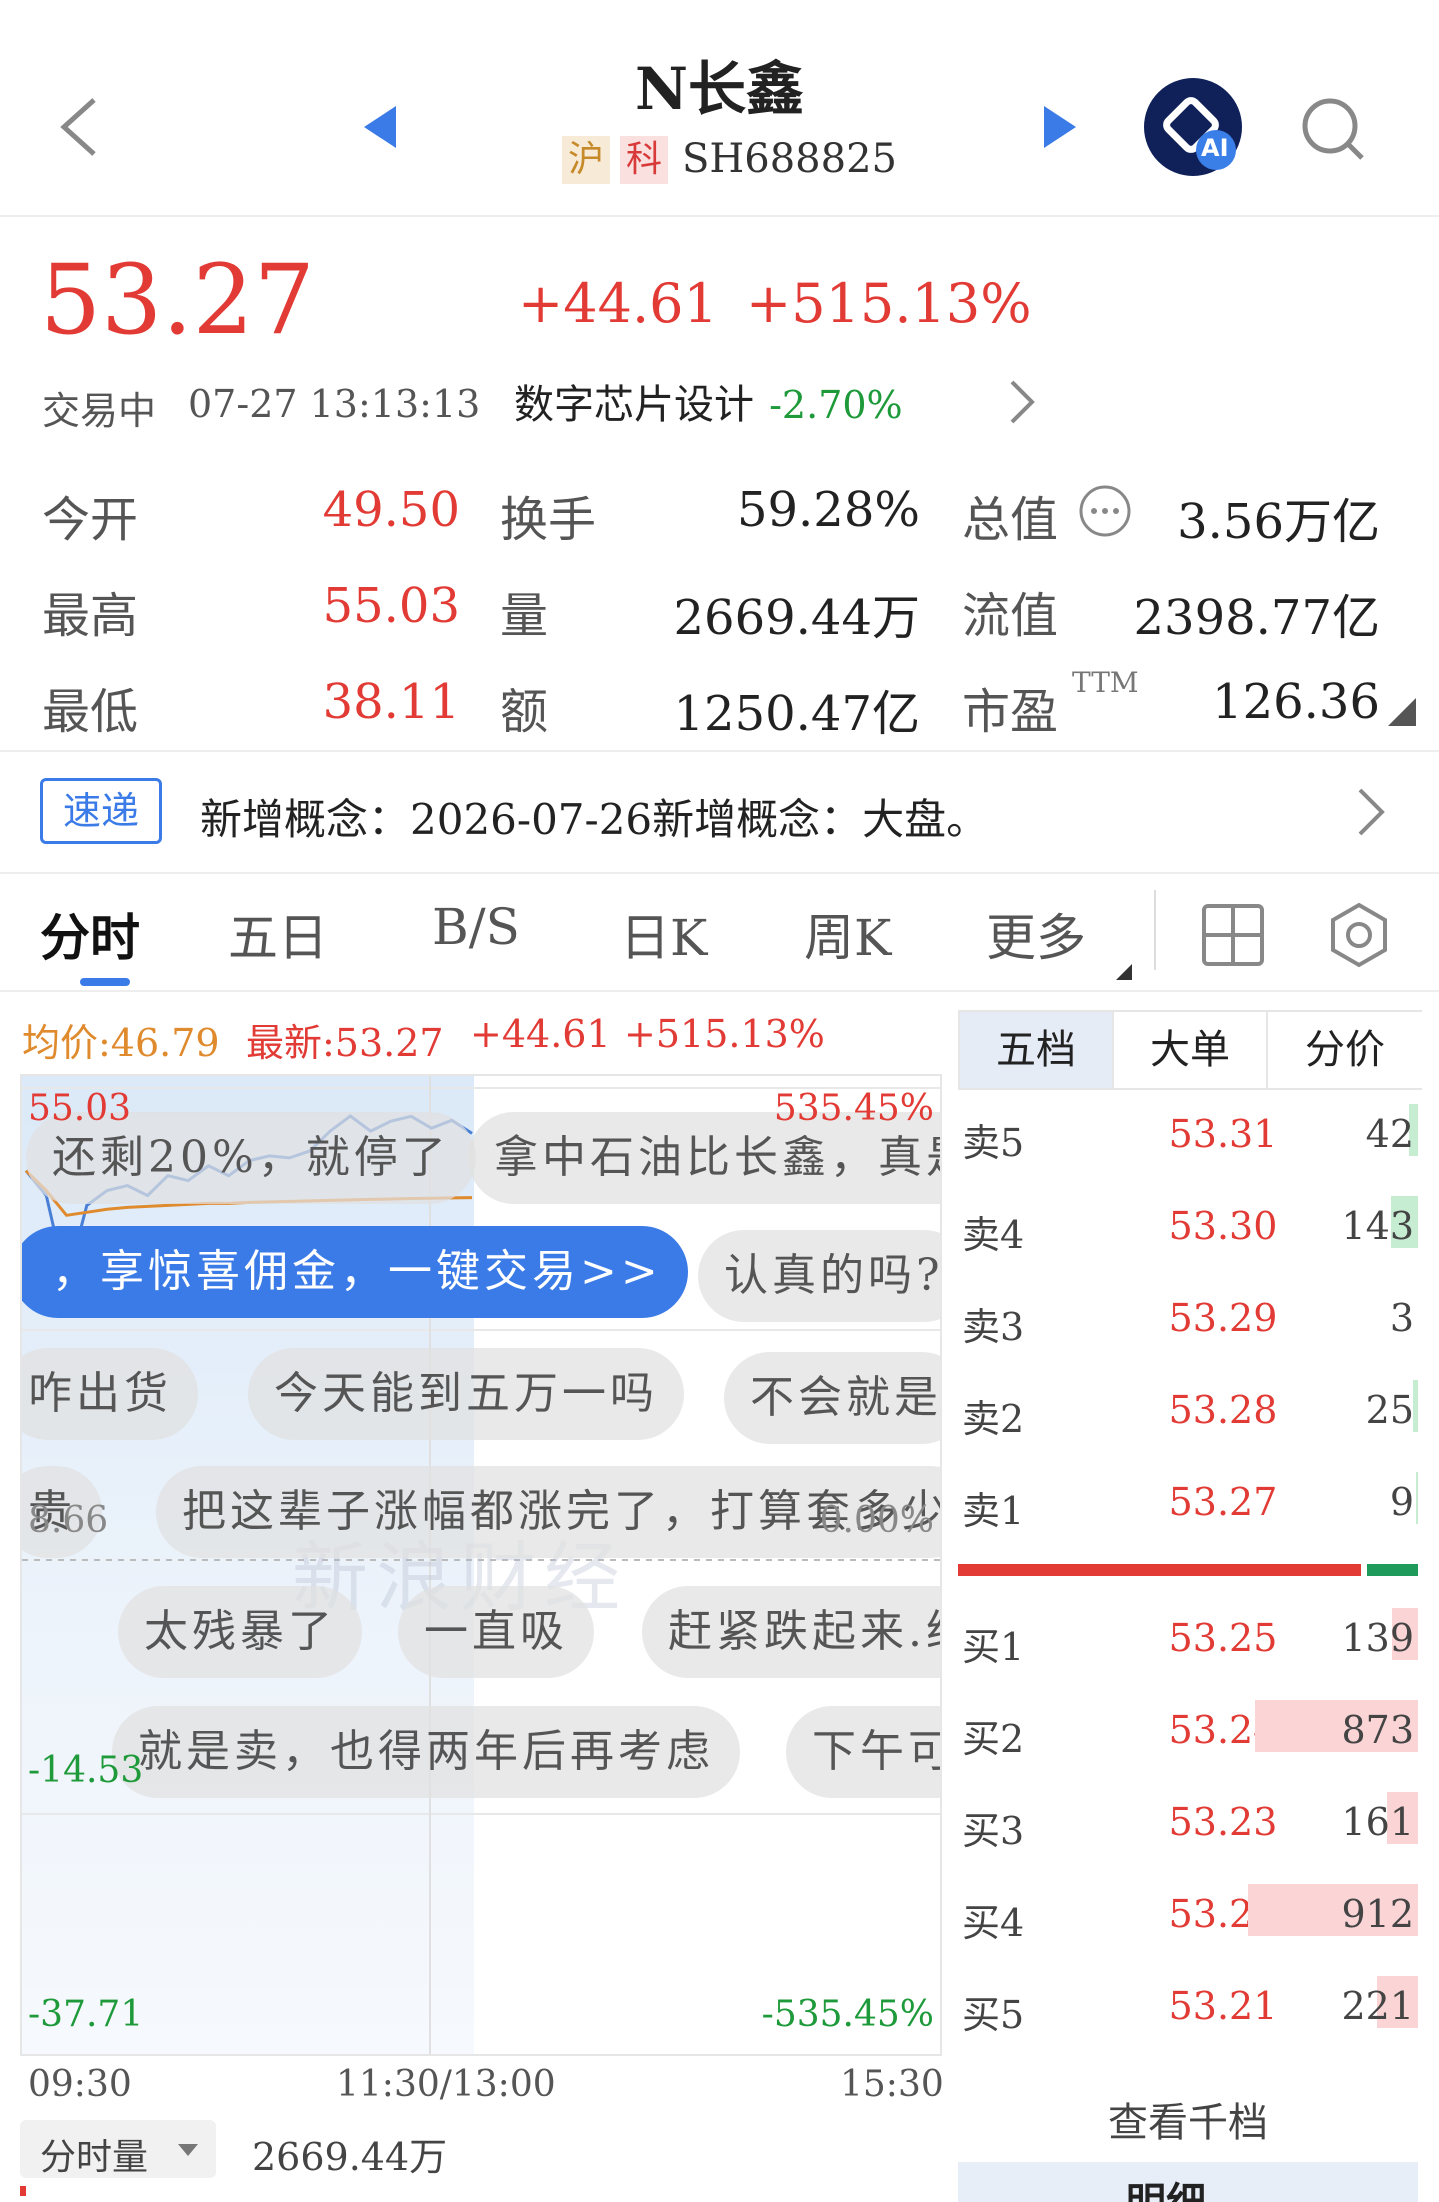 This screenshot has width=1439, height=2202. What do you see at coordinates (1223, 1134) in the screenshot?
I see `sell-level-price: 53.31` at bounding box center [1223, 1134].